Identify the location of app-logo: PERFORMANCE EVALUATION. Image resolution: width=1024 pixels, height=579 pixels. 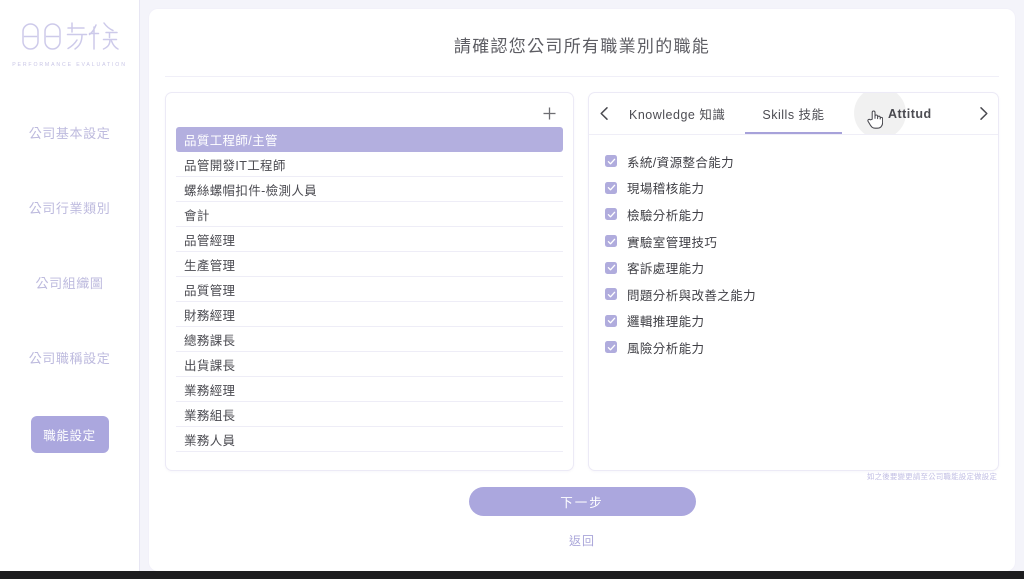
(68, 44).